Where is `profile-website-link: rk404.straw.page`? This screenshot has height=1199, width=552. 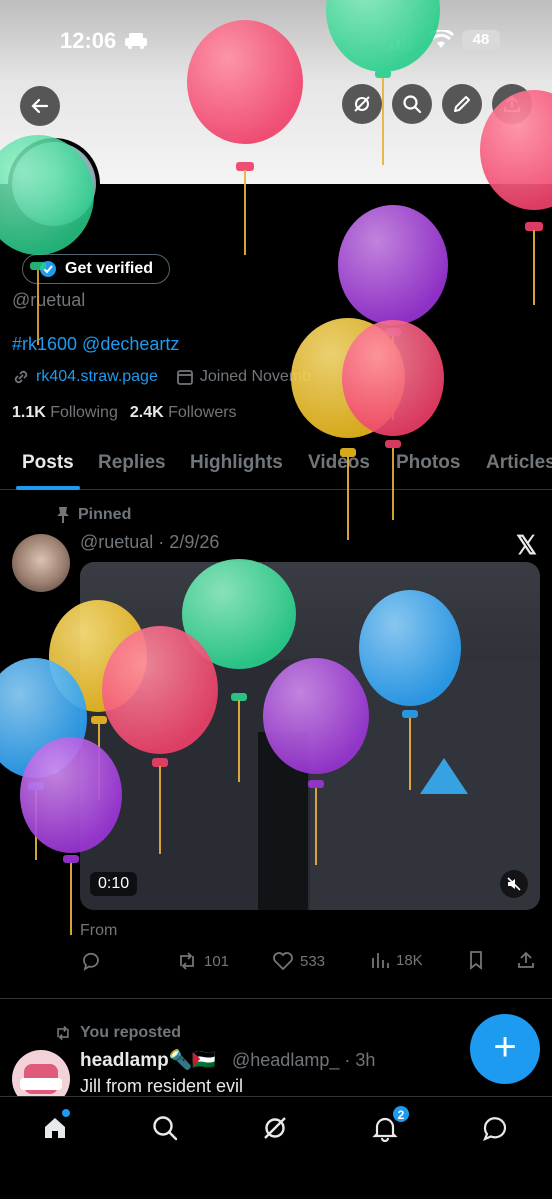
profile-website-link: rk404.straw.page is located at coordinates (97, 377).